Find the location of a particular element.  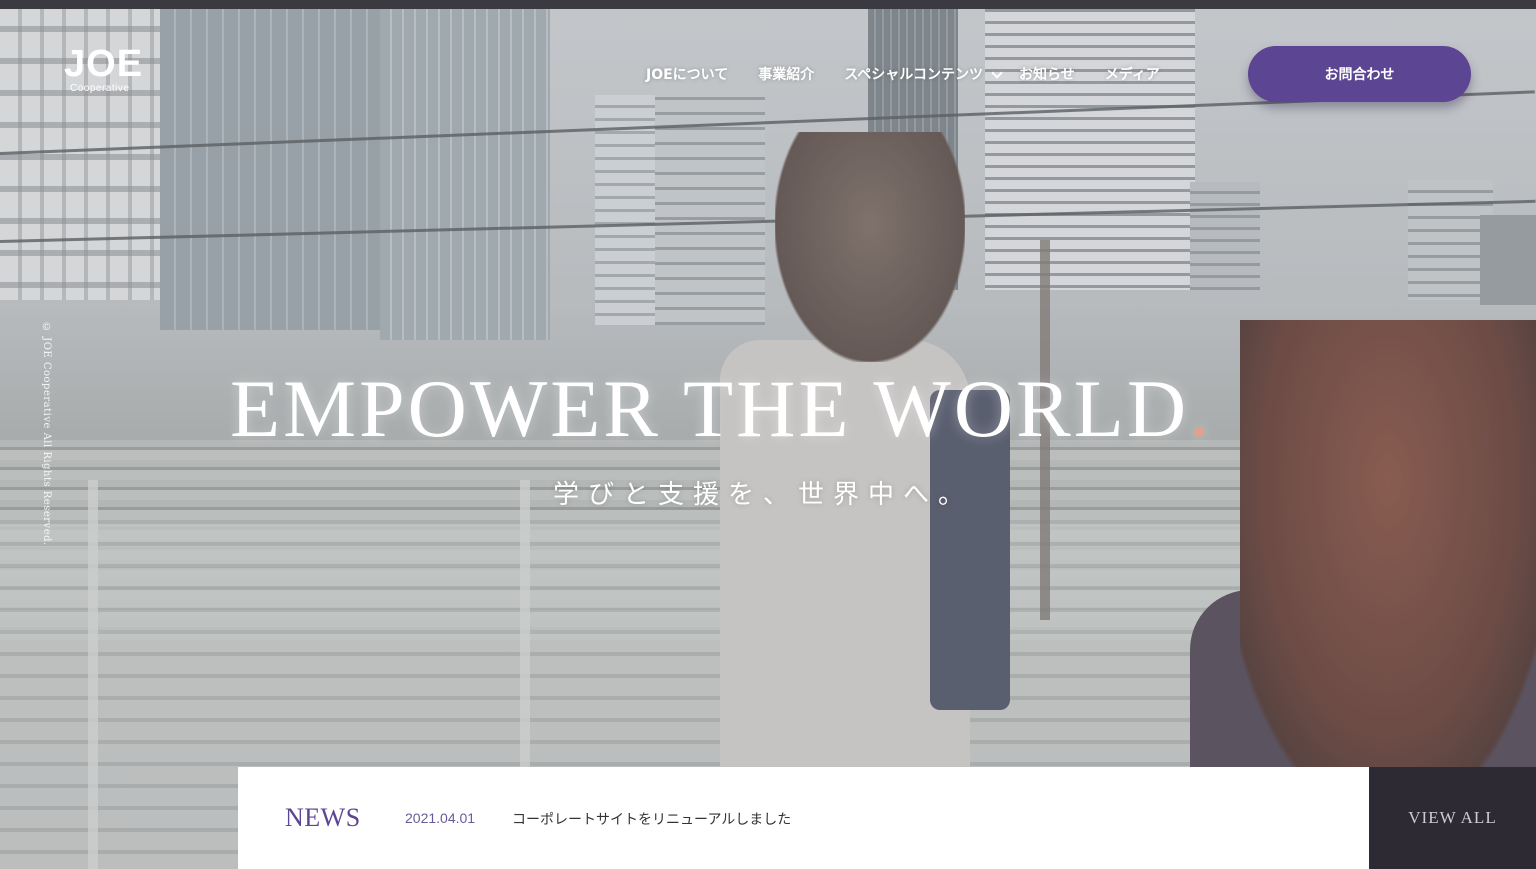

nav-link-special-contents: スペシャルコンテンツ is located at coordinates (923, 75).